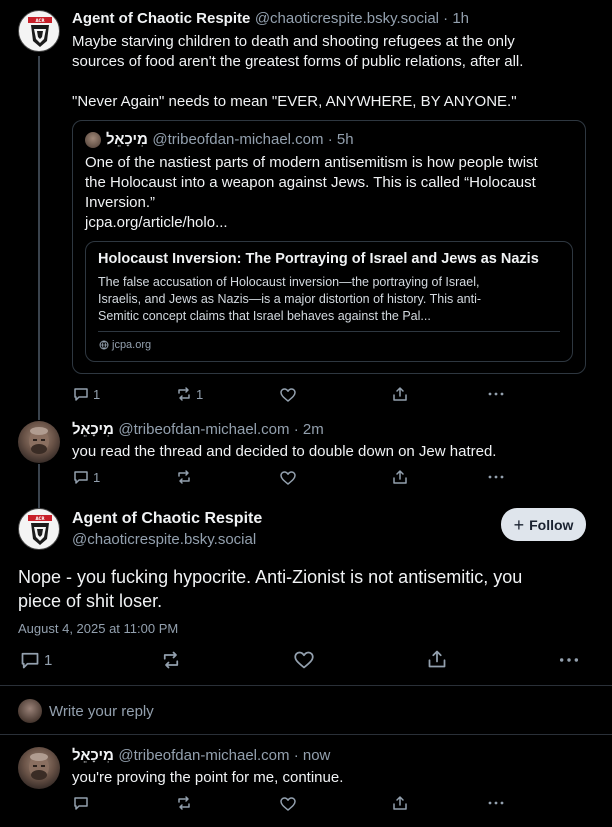 This screenshot has width=612, height=827. I want to click on globe-icon, so click(104, 345).